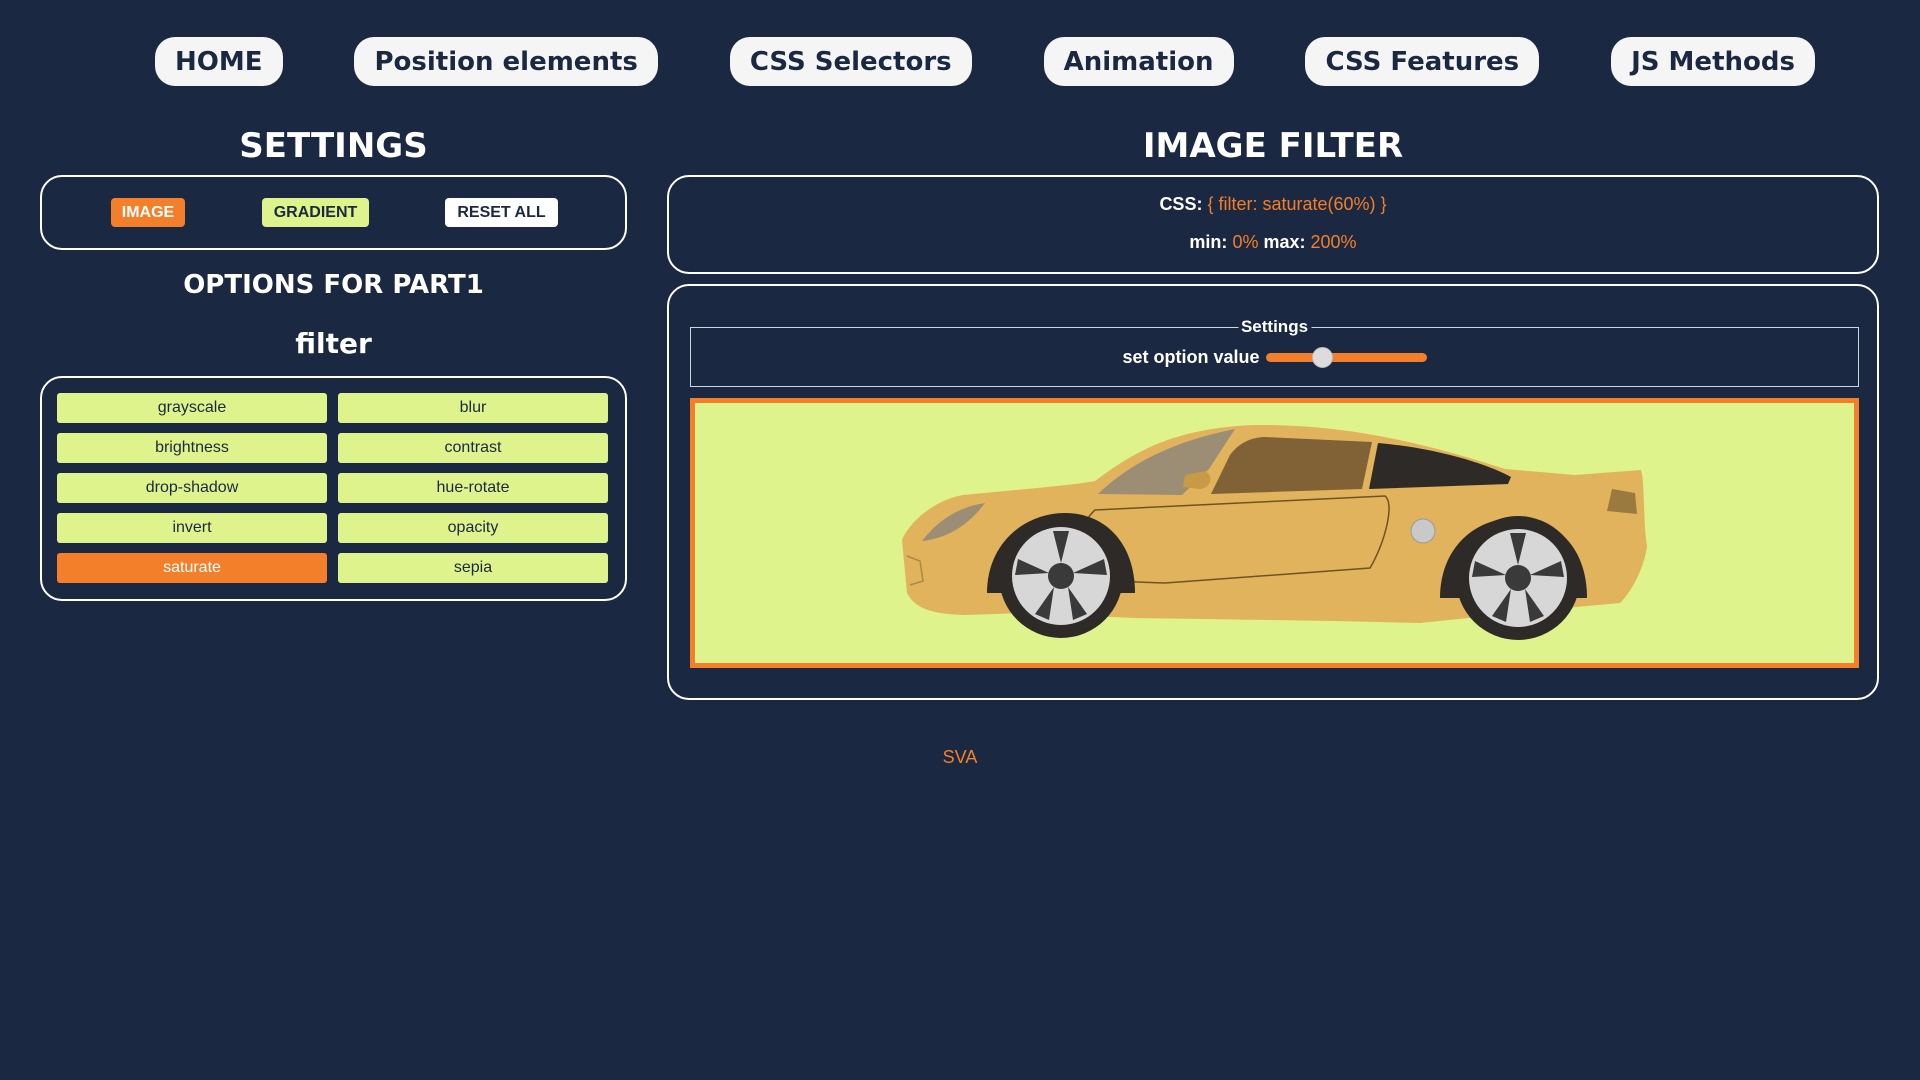 This screenshot has width=1920, height=1080. Describe the element at coordinates (333, 343) in the screenshot. I see `filter-group-title: filter` at that location.